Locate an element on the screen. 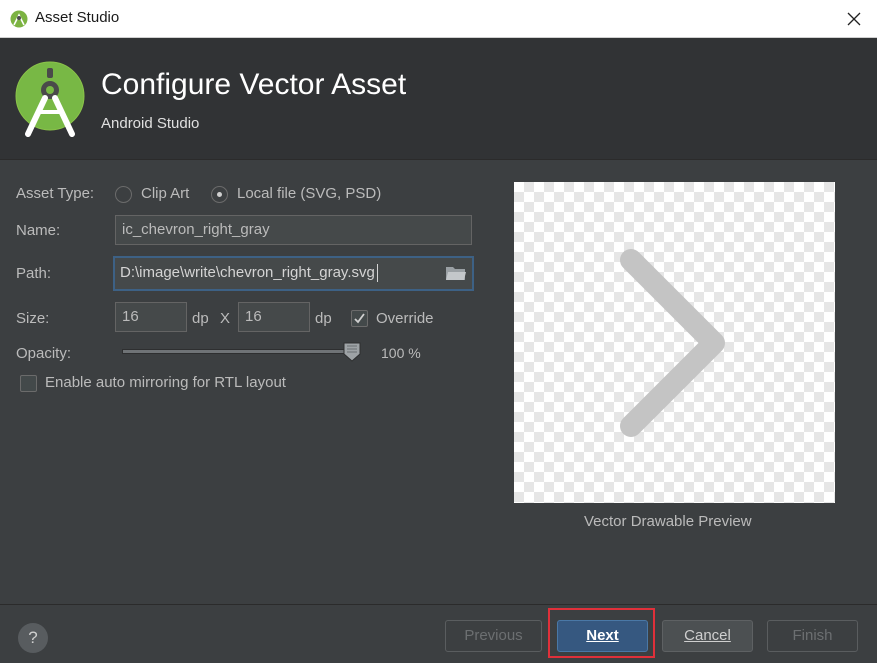 The width and height of the screenshot is (877, 663). local-file-radio is located at coordinates (219, 194).